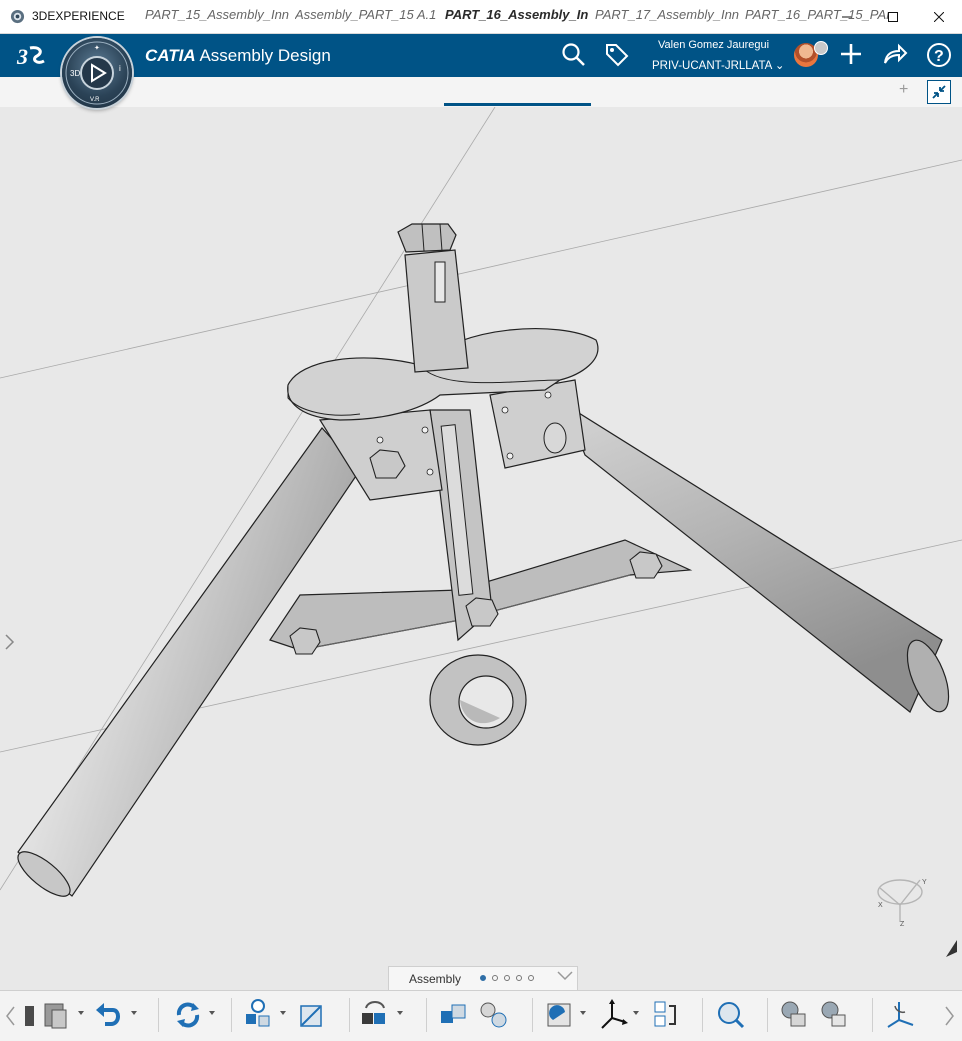  Describe the element at coordinates (583, 1013) in the screenshot. I see `section-dropdown-icon` at that location.